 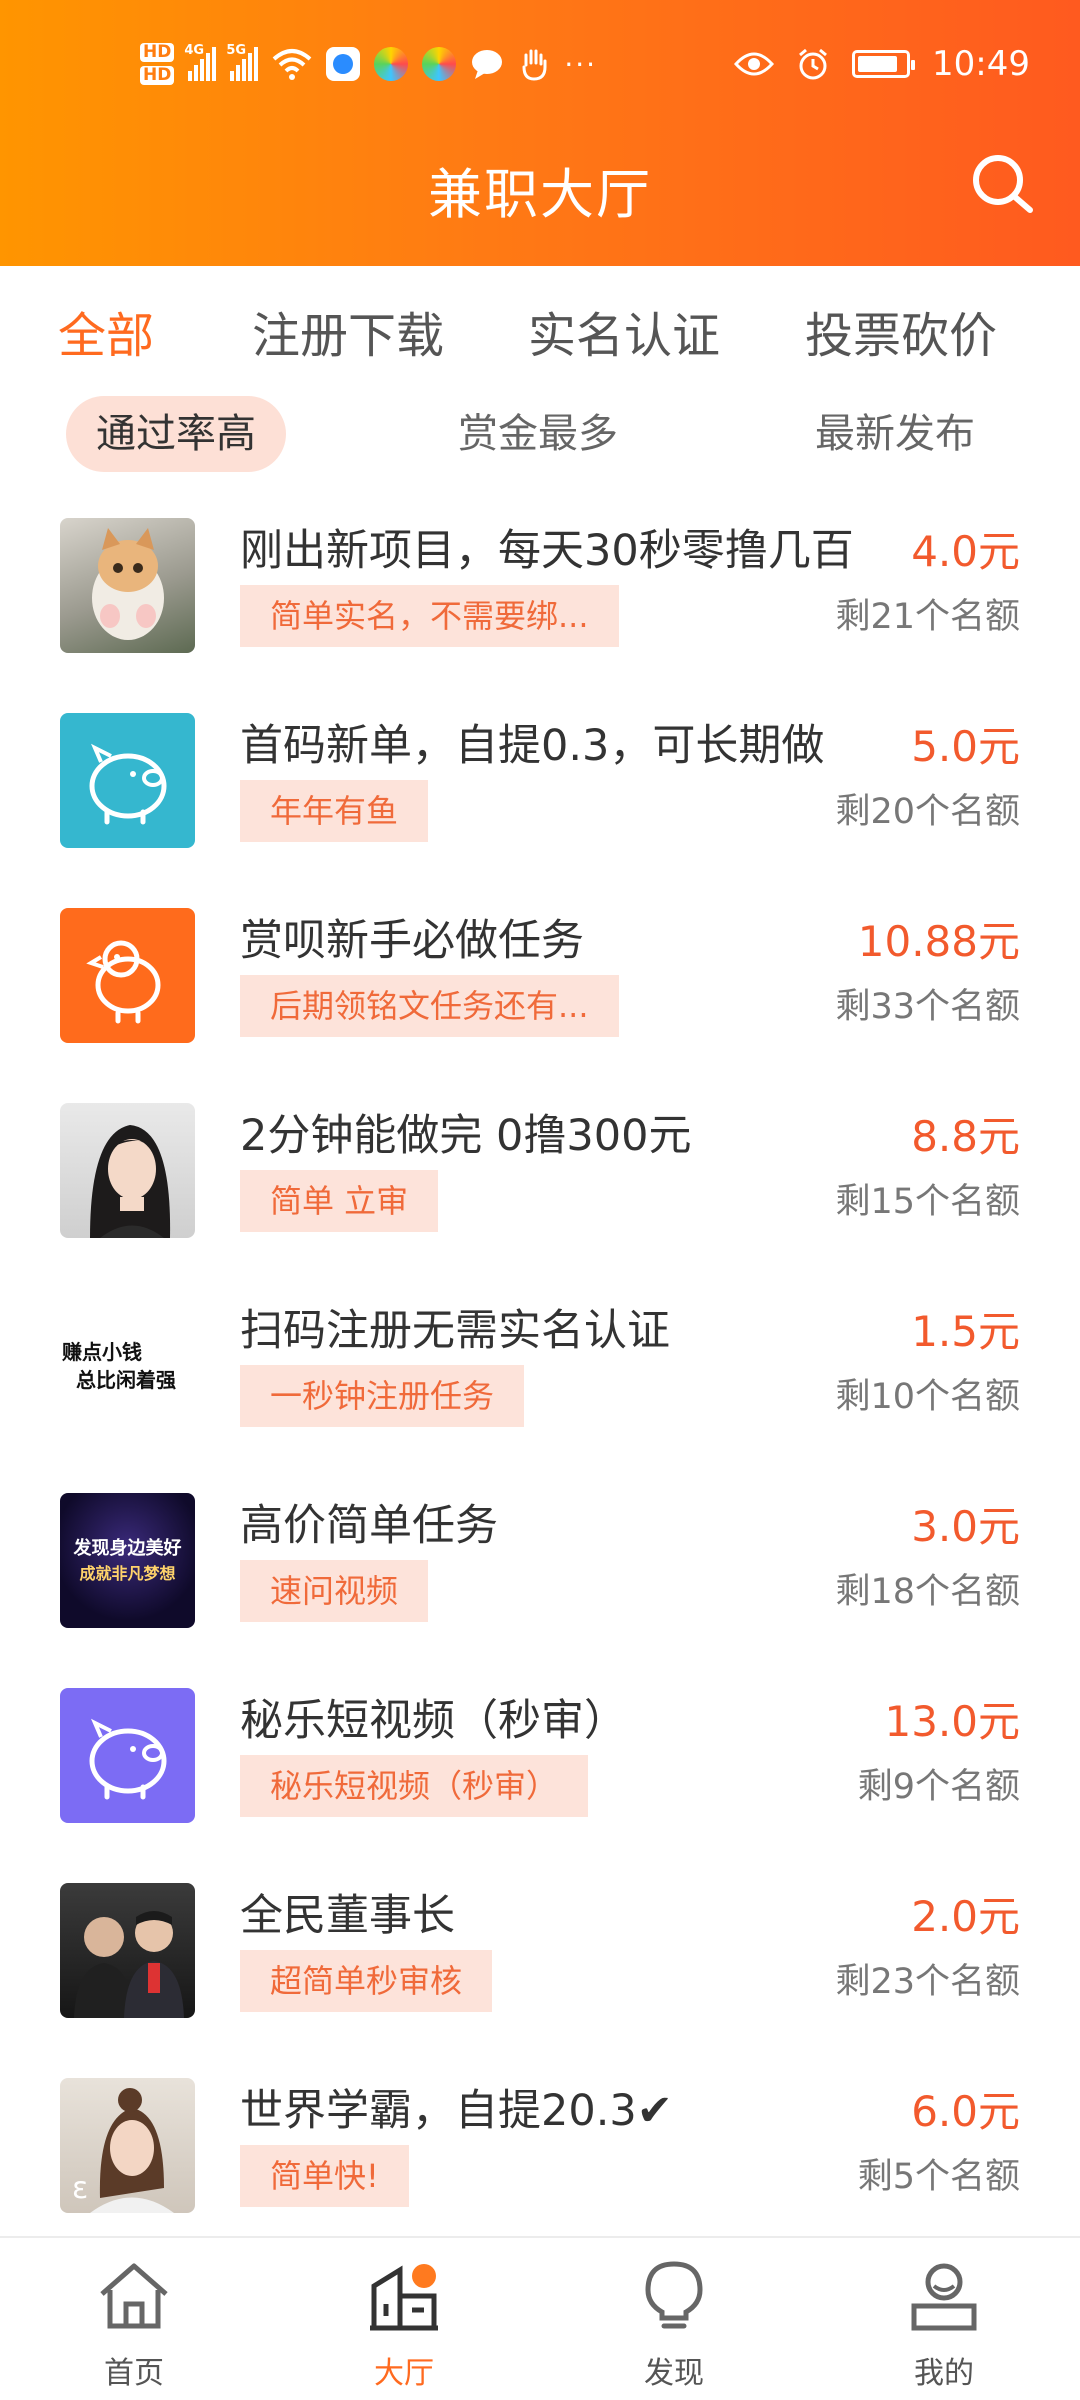 I want to click on task-item: 发现身边美好 成就非凡梦想 高价简单任务 速问视频 3.0元 剩18个名额, so click(x=540, y=1562).